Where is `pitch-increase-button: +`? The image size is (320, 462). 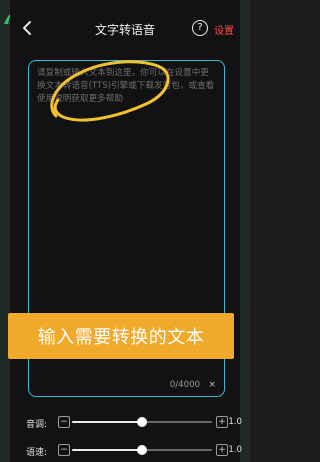
pitch-increase-button: + is located at coordinates (222, 422).